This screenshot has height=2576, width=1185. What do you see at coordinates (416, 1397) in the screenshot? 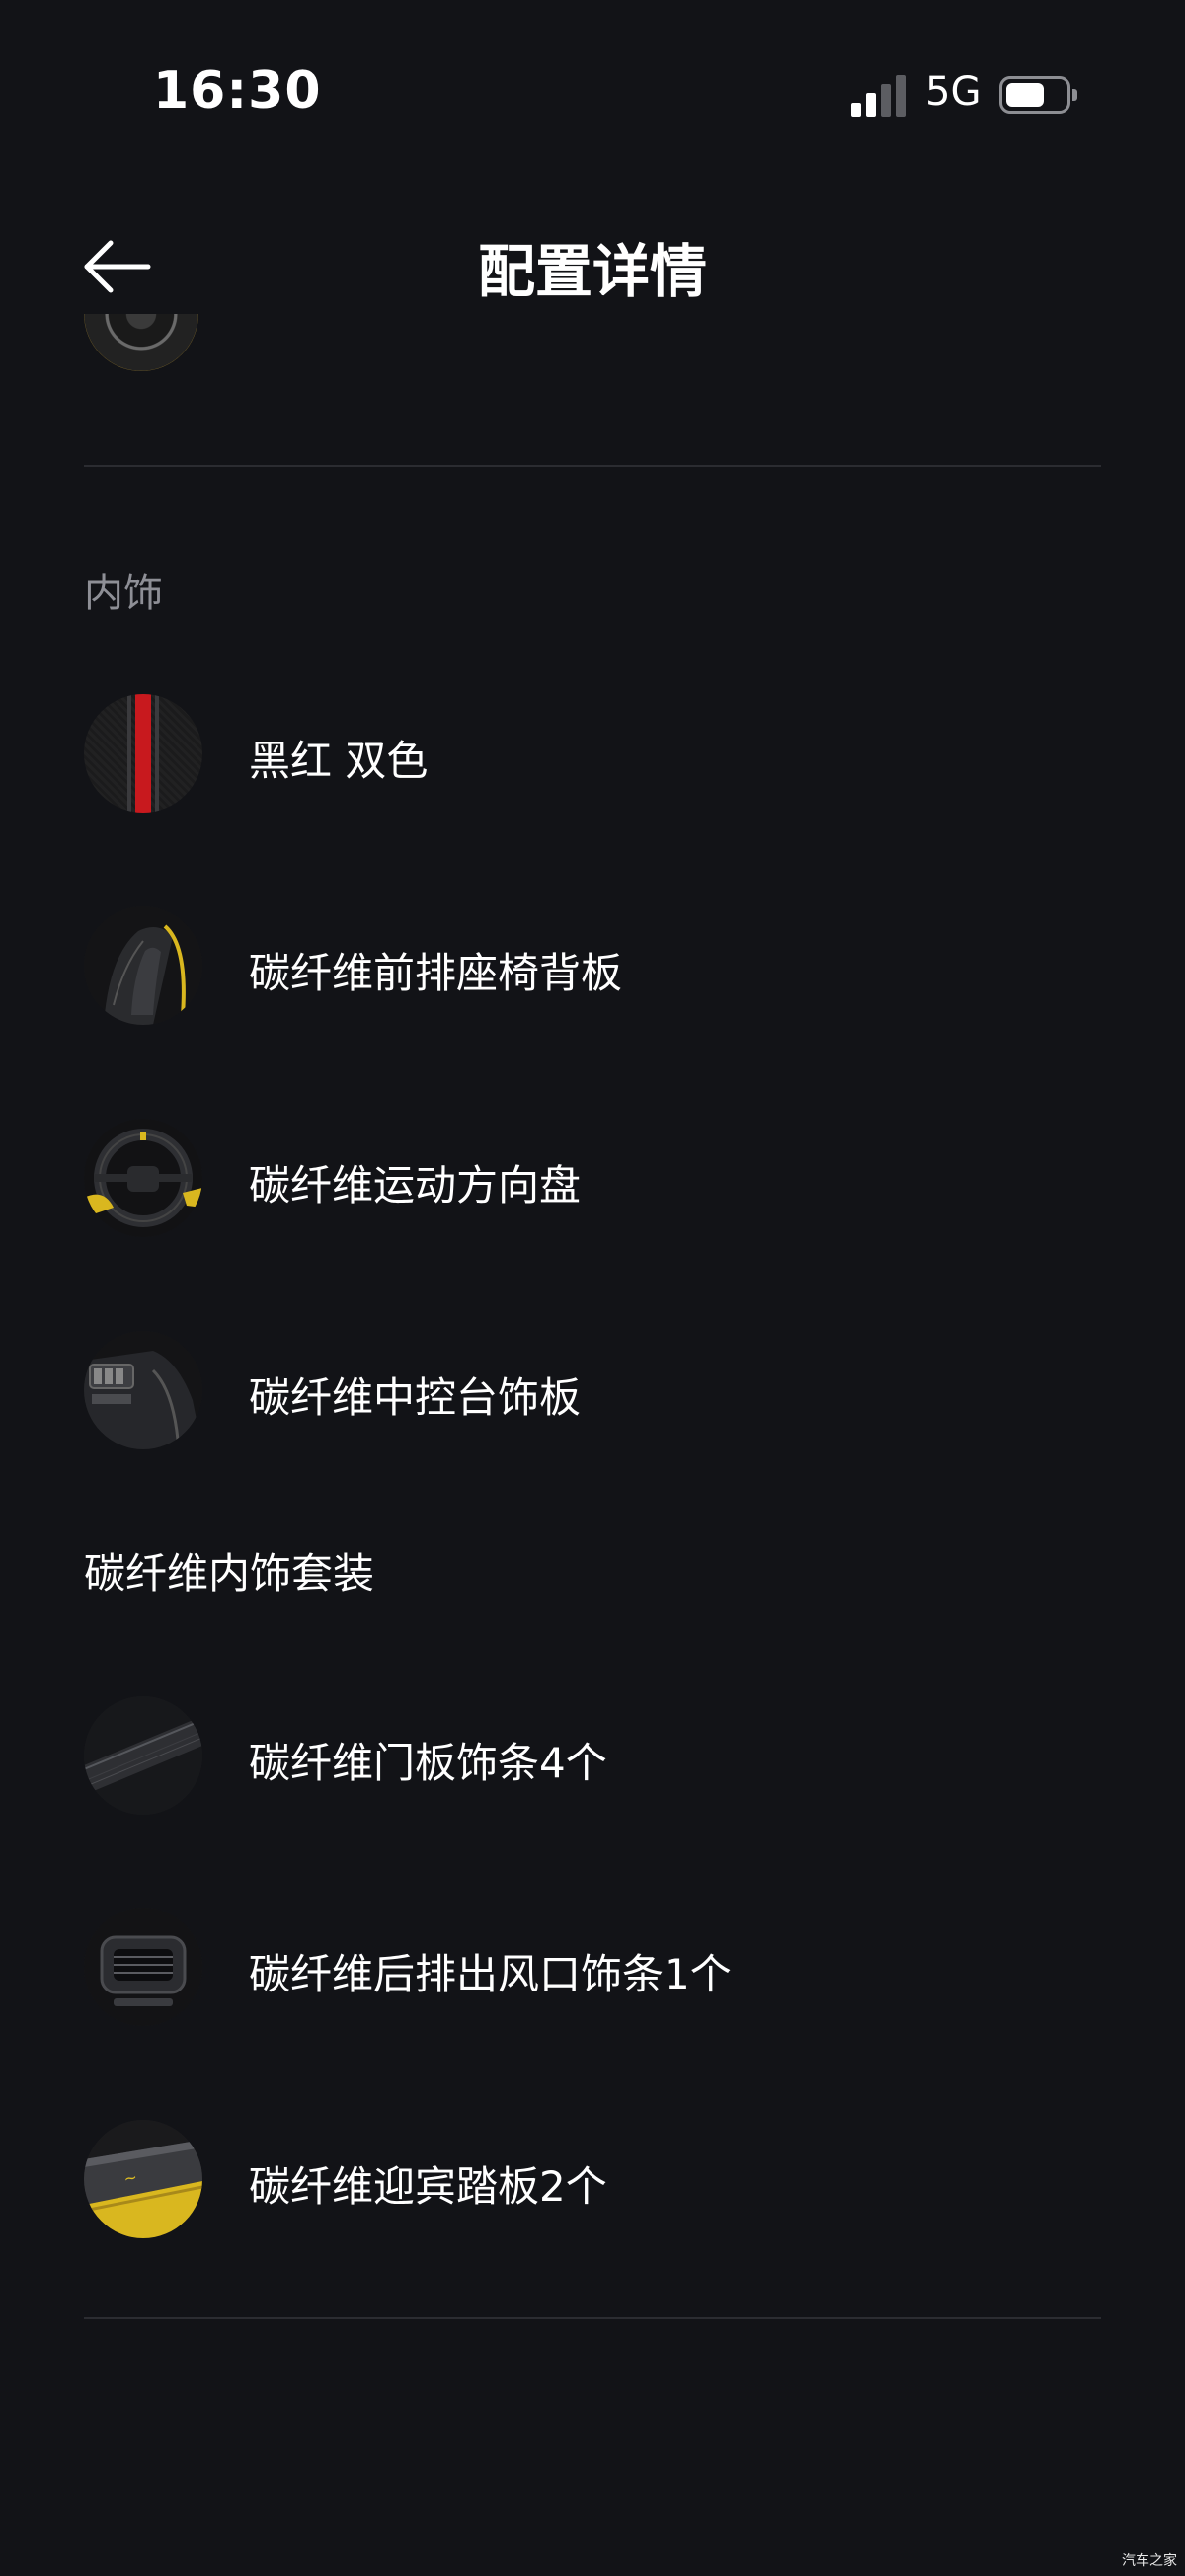
I see `item-label: 碳纤维中控台饰板` at bounding box center [416, 1397].